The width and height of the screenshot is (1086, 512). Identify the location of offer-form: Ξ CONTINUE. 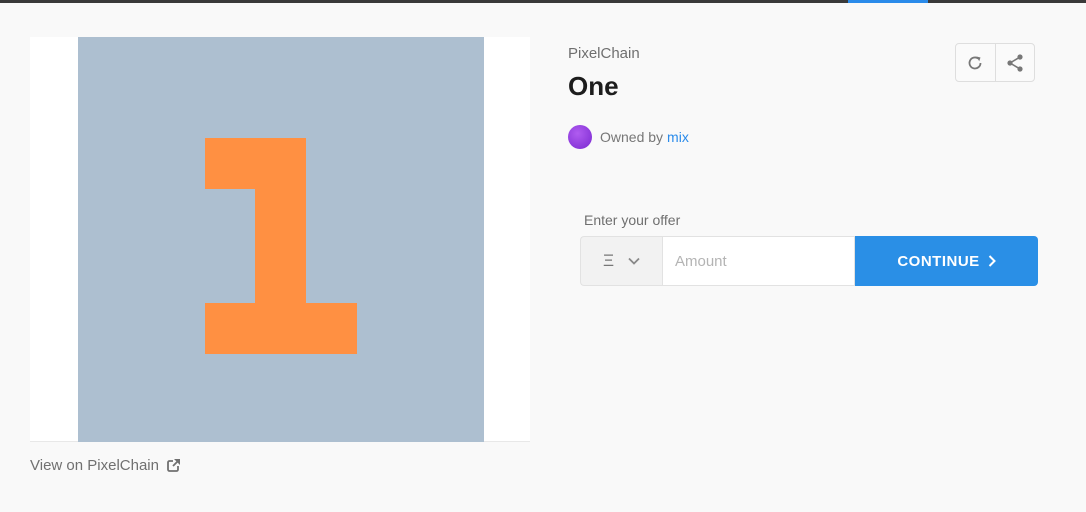
(809, 261).